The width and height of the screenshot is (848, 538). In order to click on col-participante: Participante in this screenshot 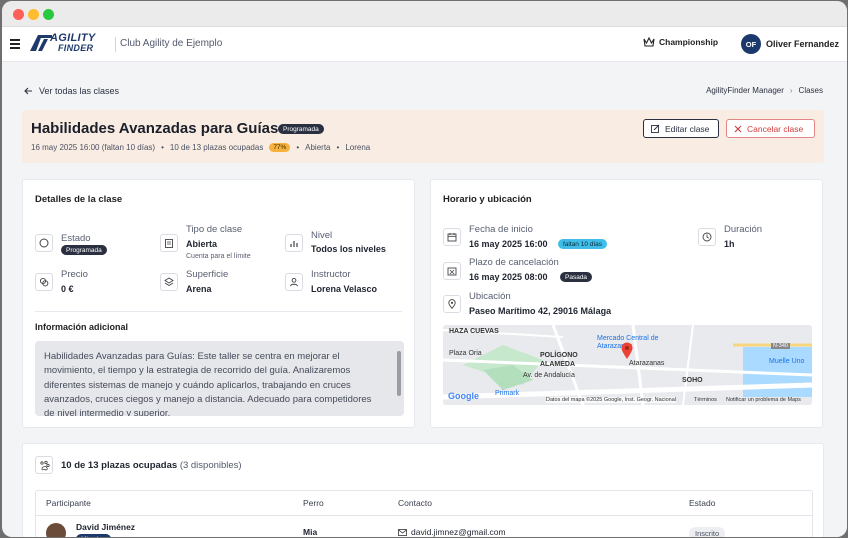, I will do `click(68, 503)`.